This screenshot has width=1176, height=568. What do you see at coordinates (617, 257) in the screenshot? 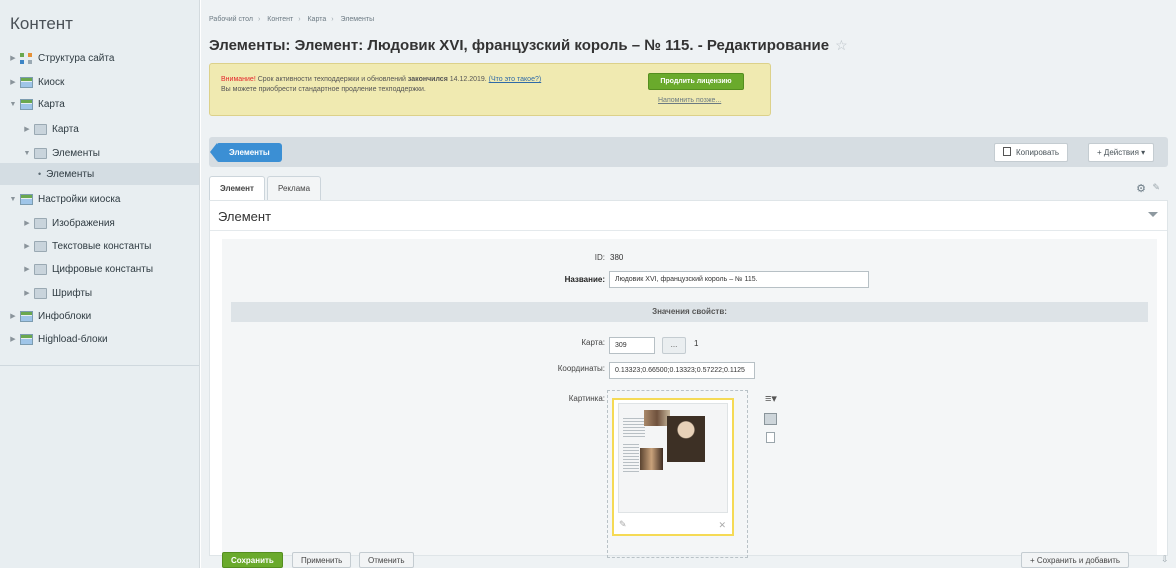
I see `id-value: 380` at bounding box center [617, 257].